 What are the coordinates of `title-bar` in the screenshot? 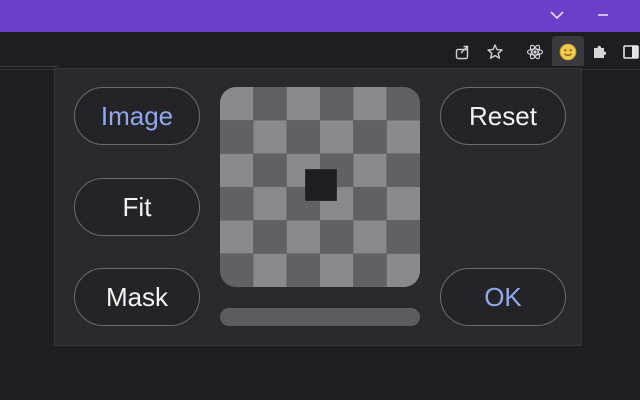 It's located at (320, 16).